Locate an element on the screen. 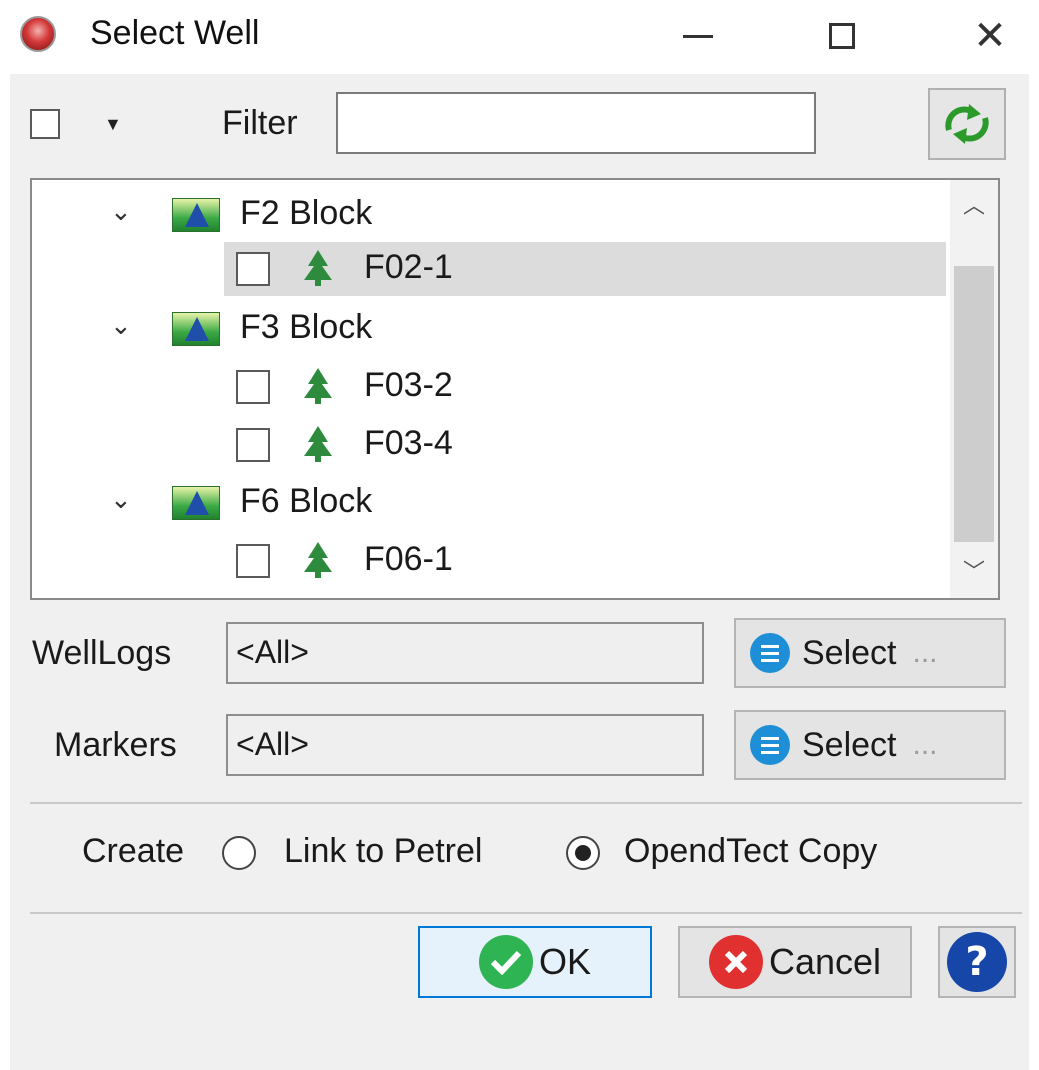 The height and width of the screenshot is (1070, 1039). minimize-button is located at coordinates (698, 36).